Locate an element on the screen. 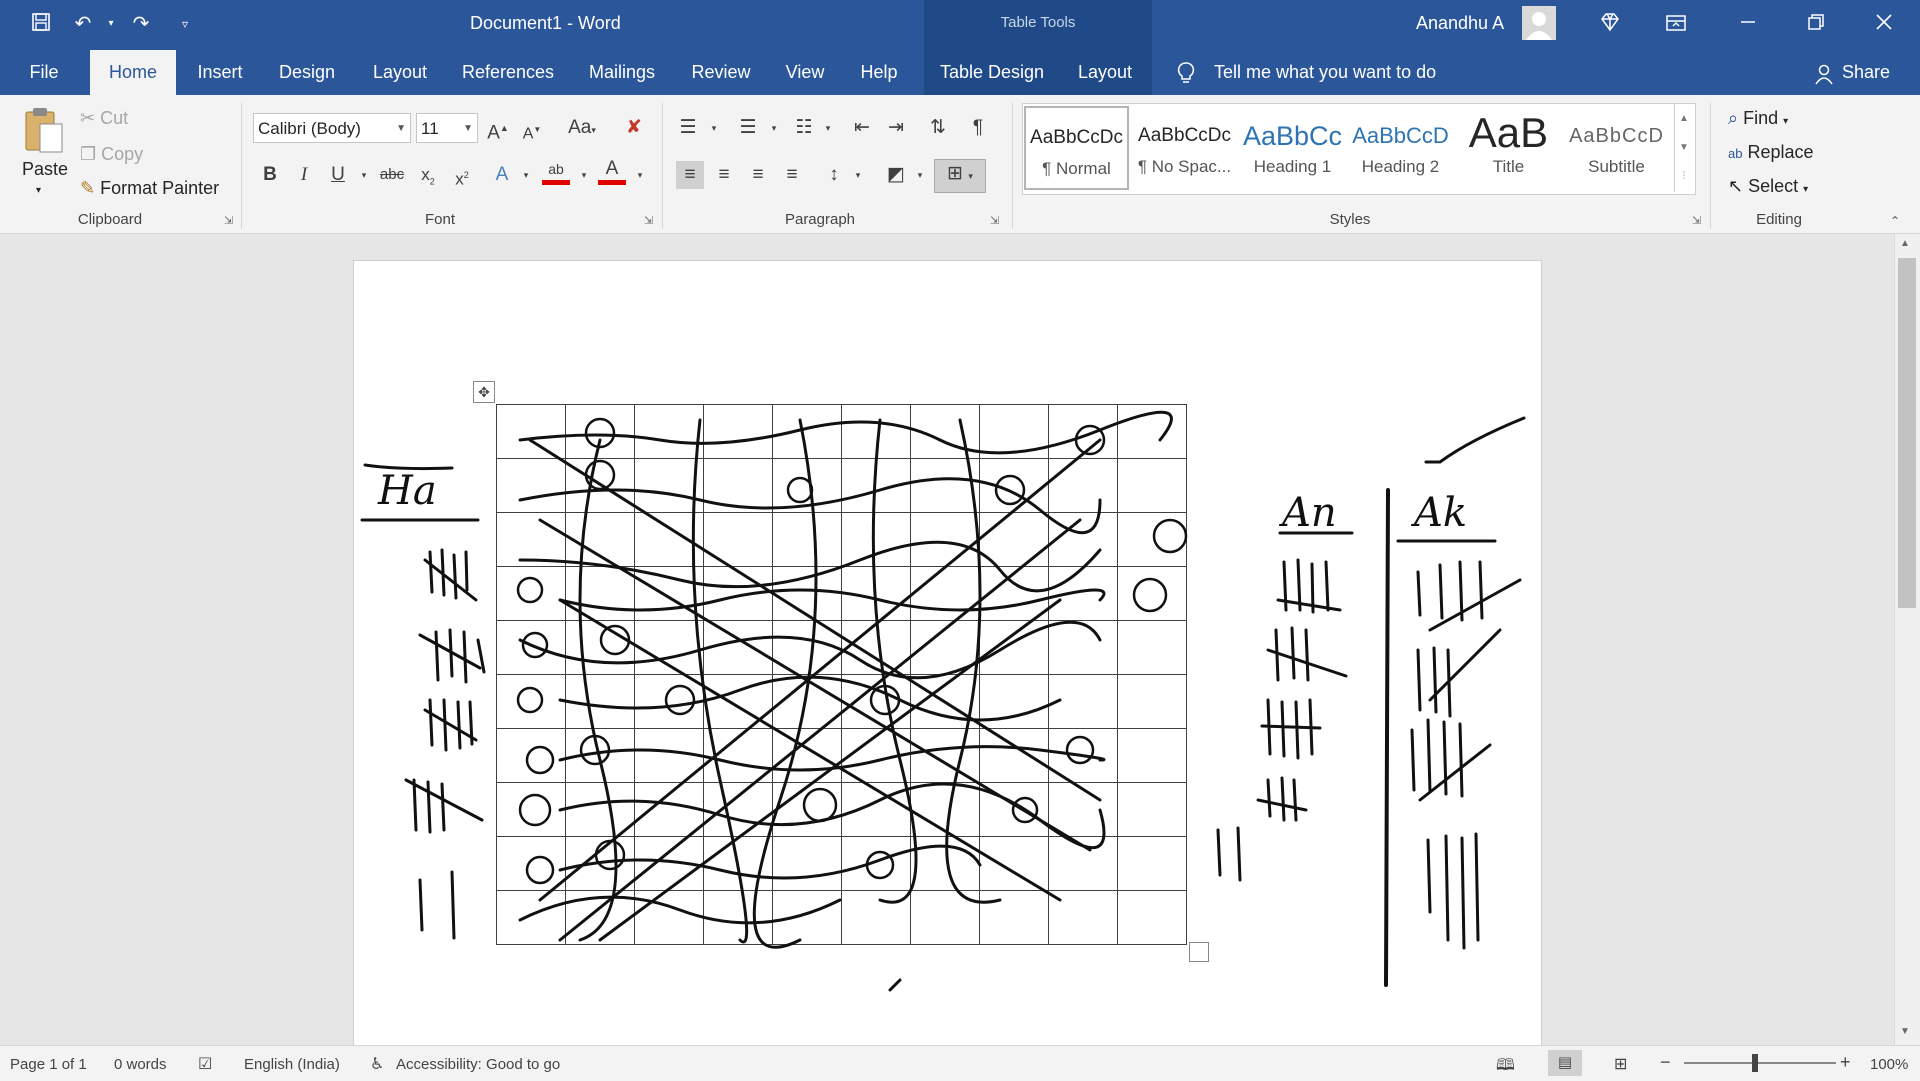  ink-checkmark is located at coordinates (1475, 440).